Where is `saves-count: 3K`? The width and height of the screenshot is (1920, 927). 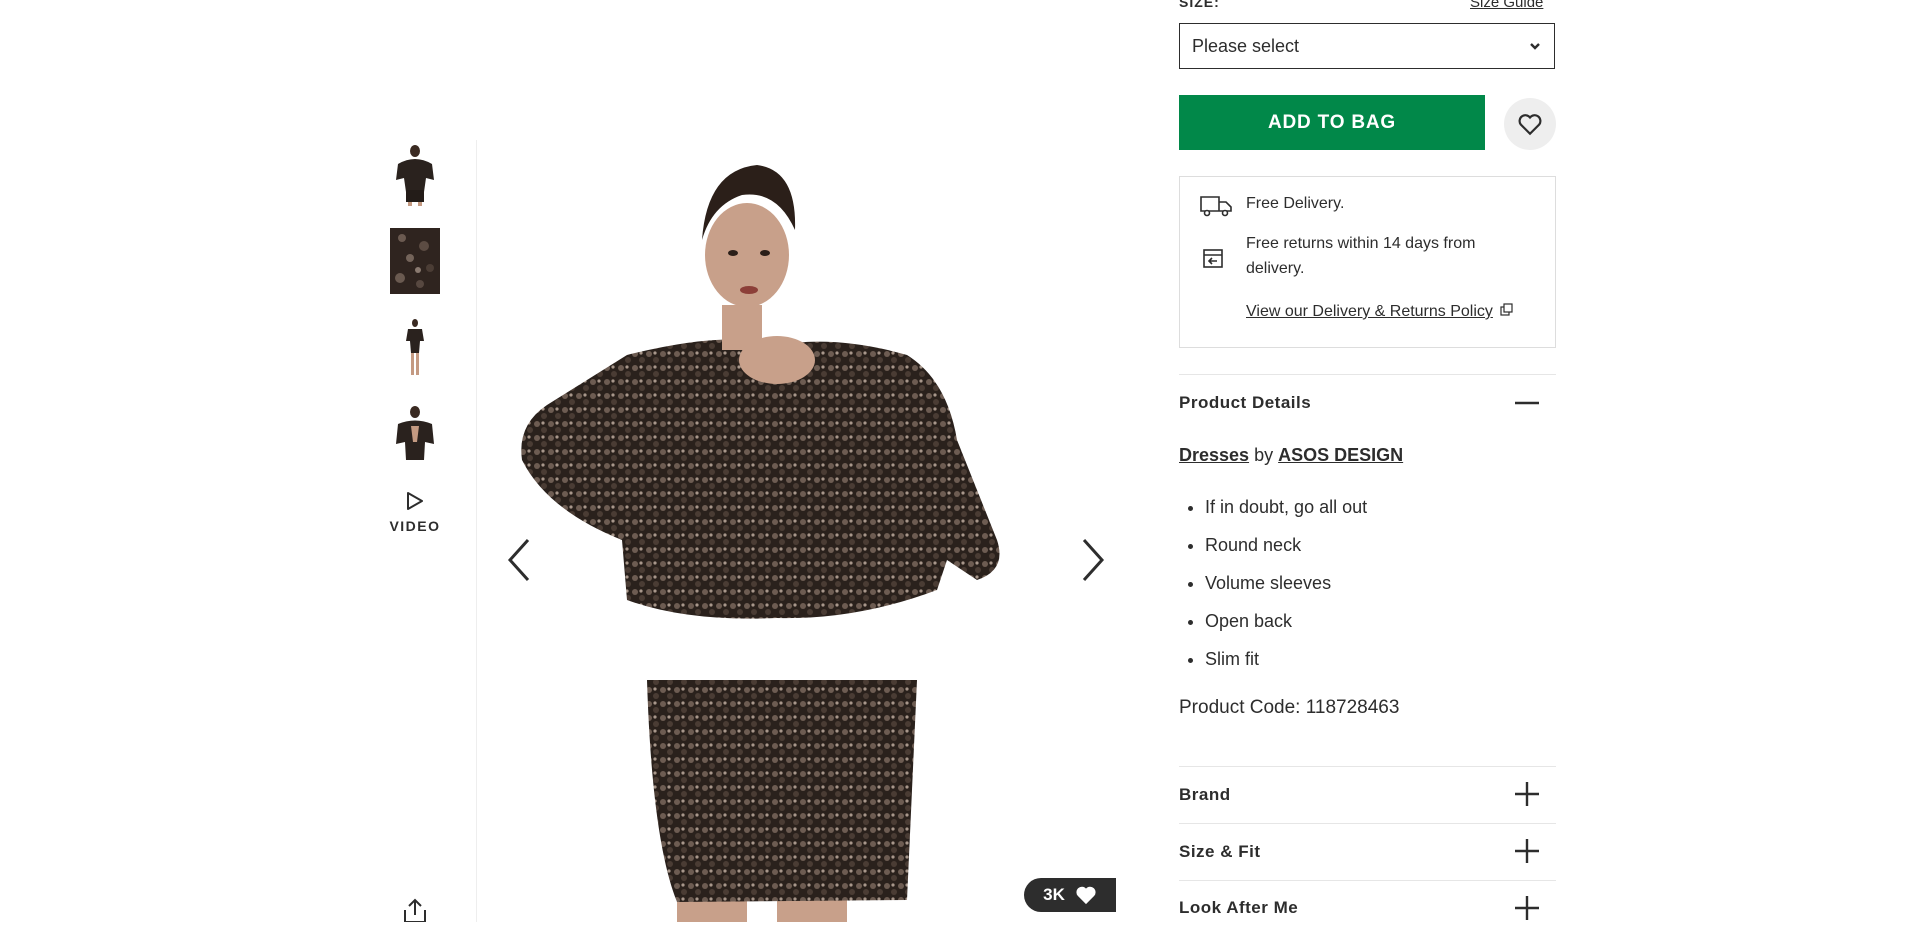
saves-count: 3K is located at coordinates (1054, 894).